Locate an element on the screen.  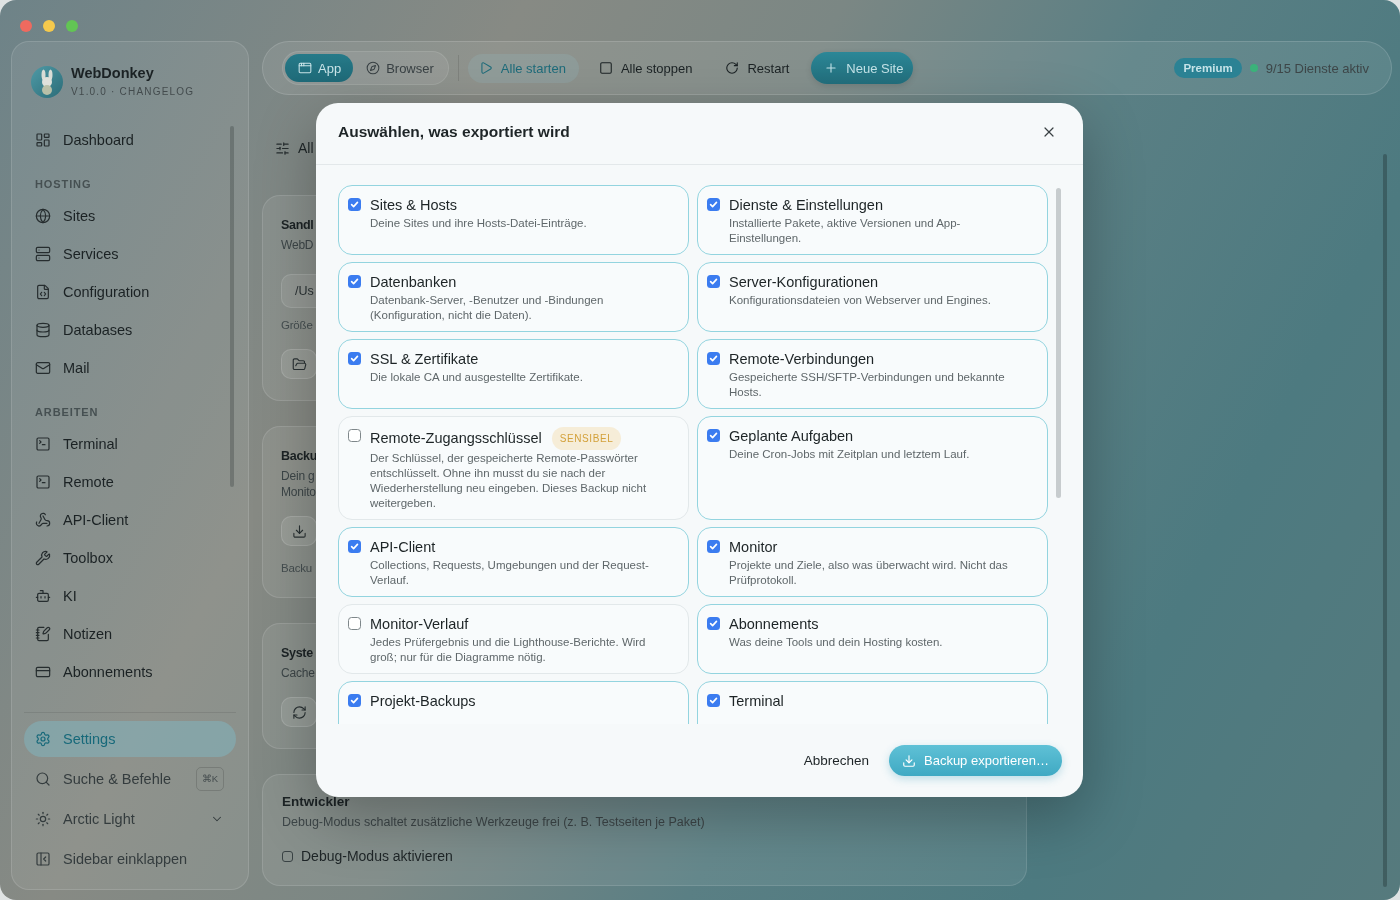
option-title: Abonnements is located at coordinates (774, 624).